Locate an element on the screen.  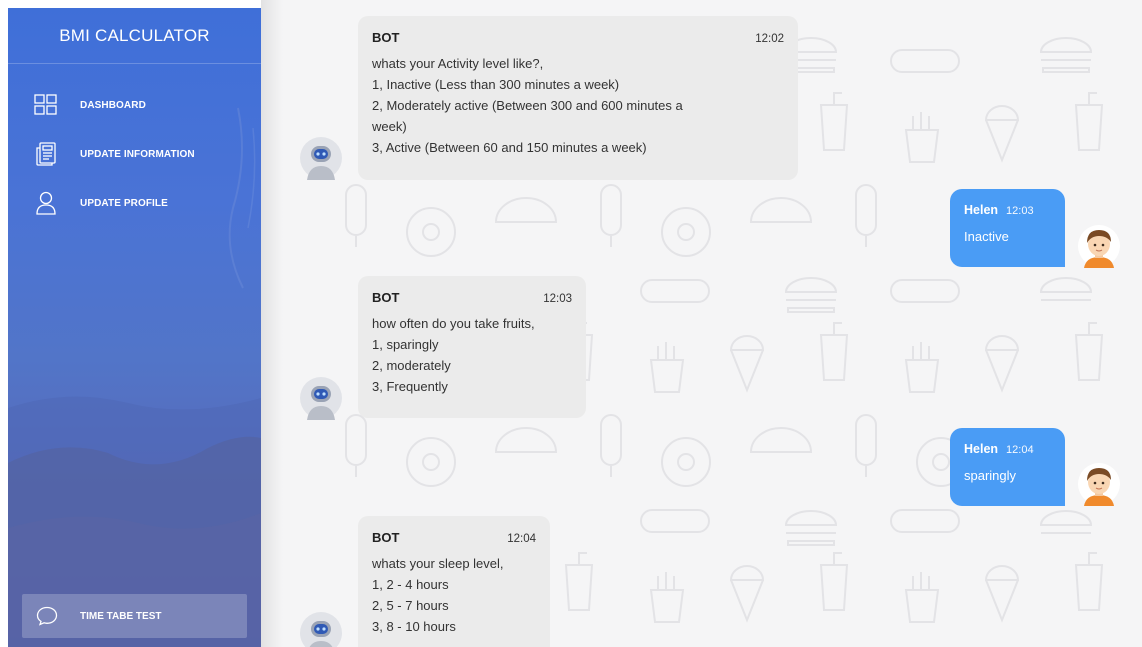
chat-bubble-icon is located at coordinates (47, 616).